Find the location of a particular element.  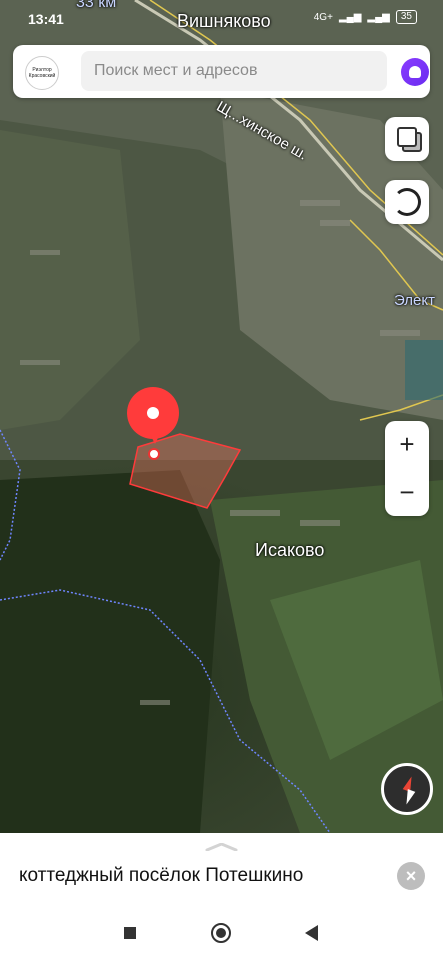

zoom-out-button: − is located at coordinates (407, 492).